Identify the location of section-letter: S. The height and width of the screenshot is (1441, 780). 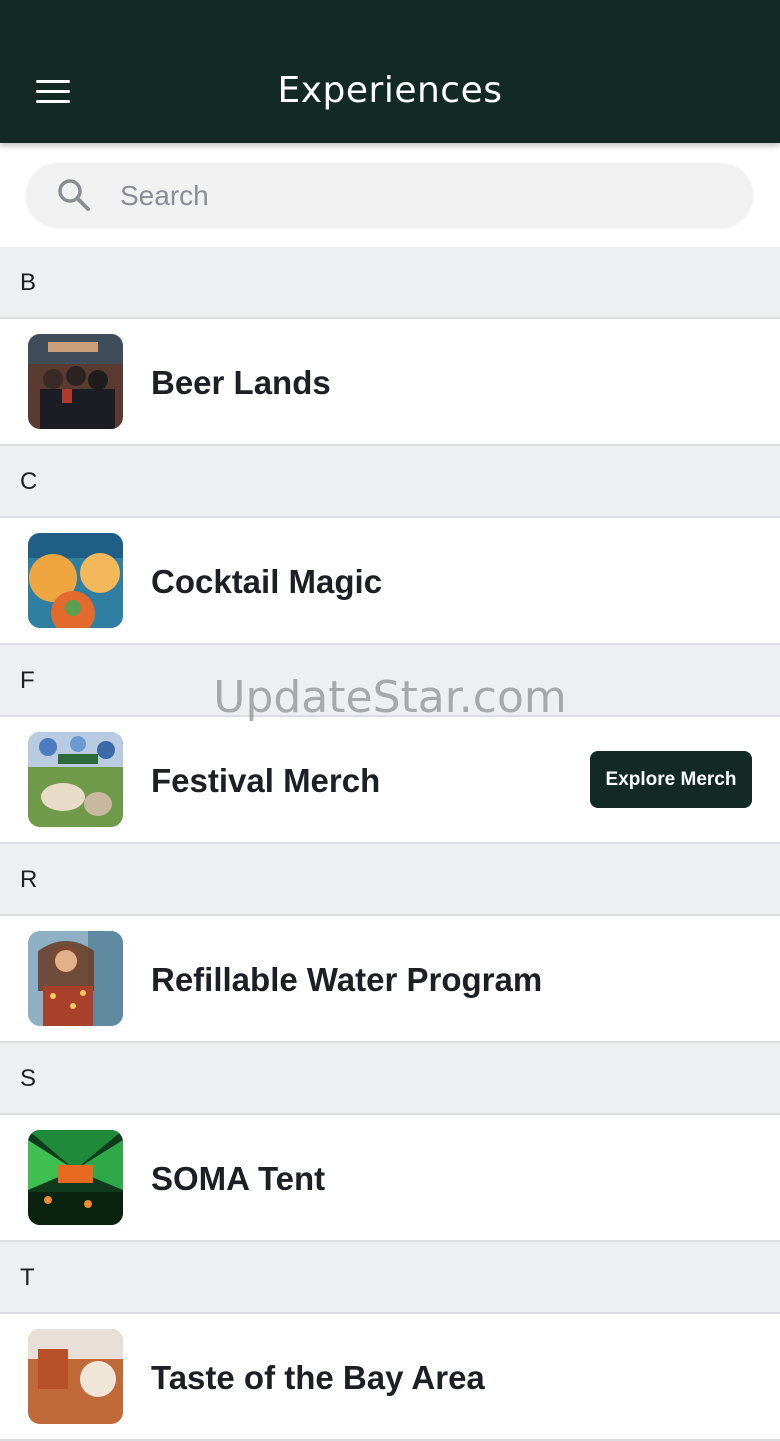
(28, 1078).